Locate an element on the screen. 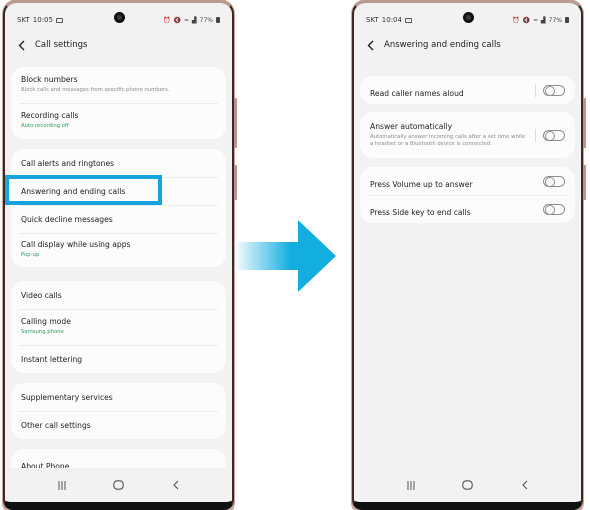  item-subtitle: Pop-up is located at coordinates (30, 255).